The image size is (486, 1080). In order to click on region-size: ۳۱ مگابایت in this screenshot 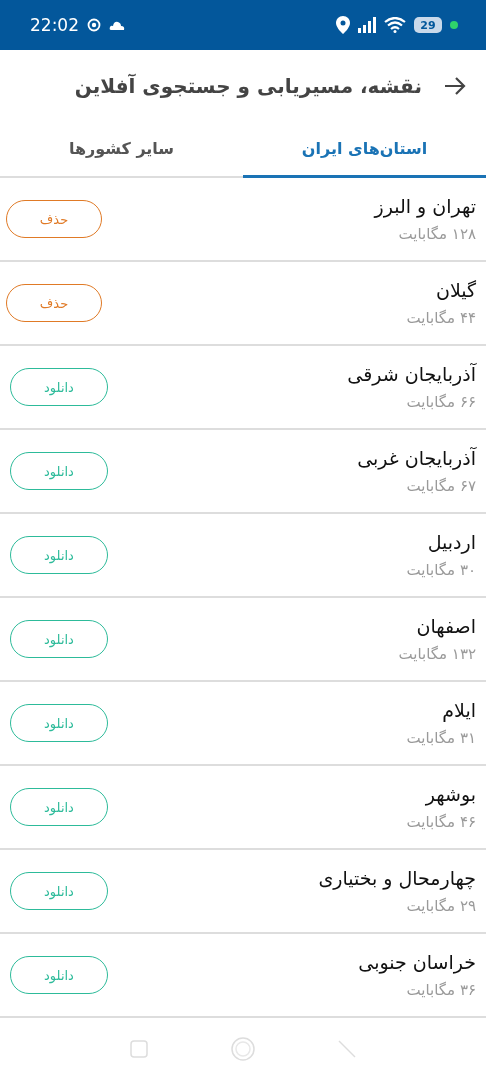, I will do `click(441, 738)`.